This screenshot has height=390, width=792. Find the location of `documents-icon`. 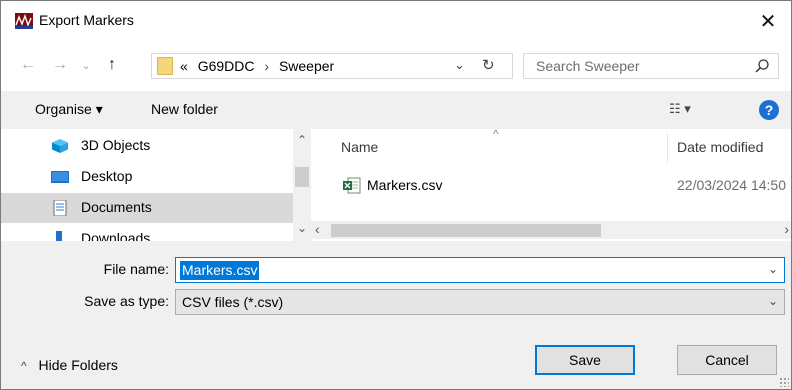

documents-icon is located at coordinates (60, 208).